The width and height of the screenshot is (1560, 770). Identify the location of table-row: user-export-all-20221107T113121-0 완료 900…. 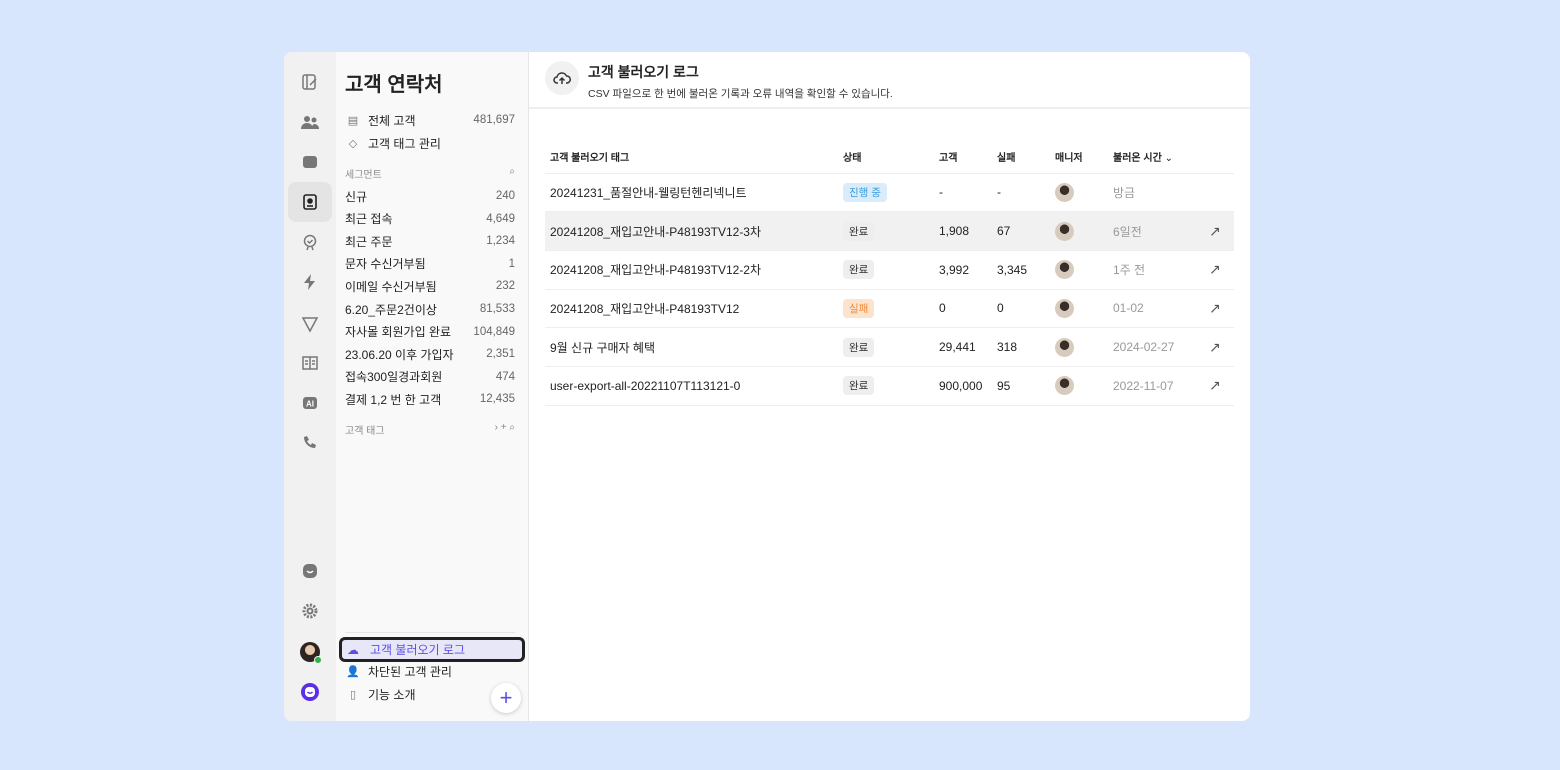
(889, 386).